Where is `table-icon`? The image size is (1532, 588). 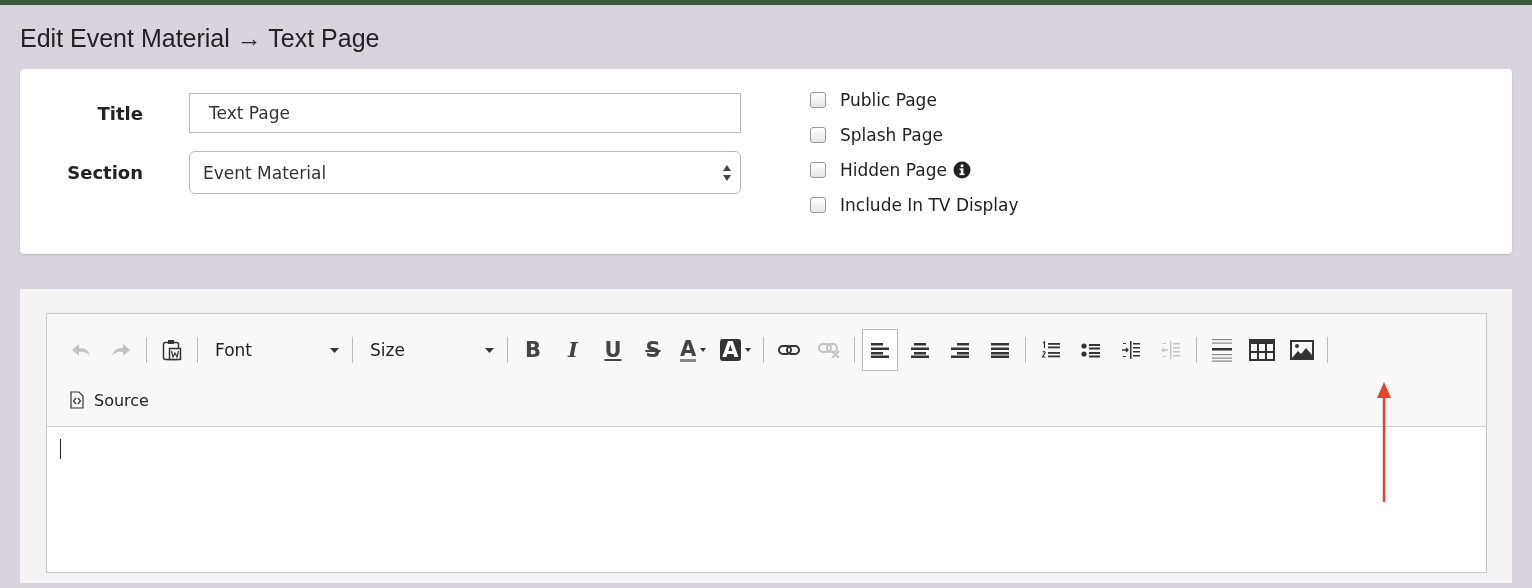
table-icon is located at coordinates (1261, 350).